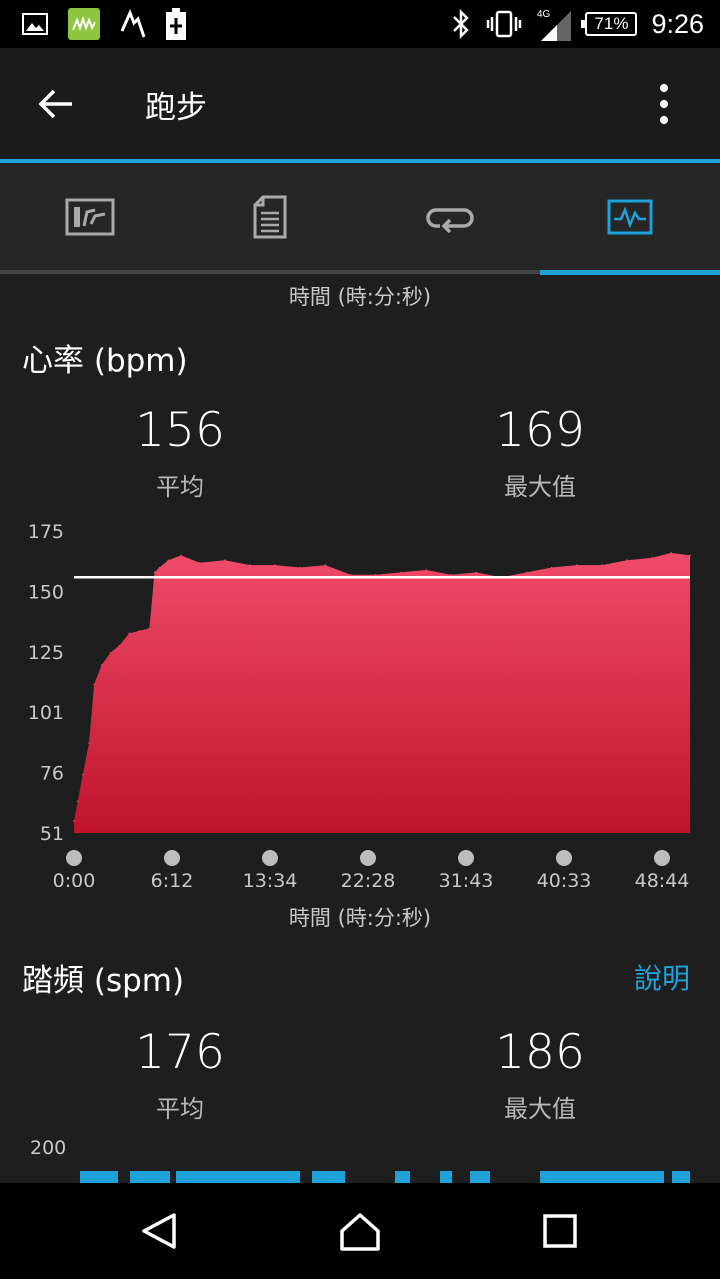  What do you see at coordinates (180, 1109) in the screenshot?
I see `cadence-avg-label: 平均` at bounding box center [180, 1109].